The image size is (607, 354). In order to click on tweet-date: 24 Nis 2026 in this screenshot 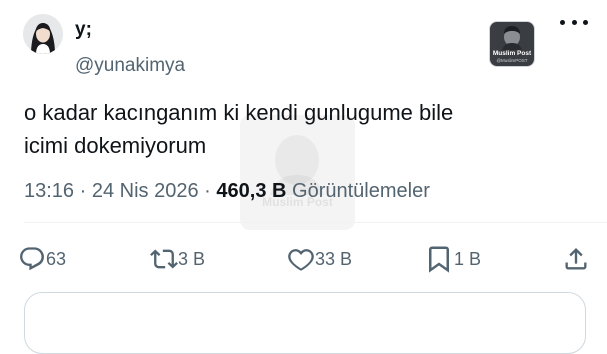, I will do `click(145, 191)`.